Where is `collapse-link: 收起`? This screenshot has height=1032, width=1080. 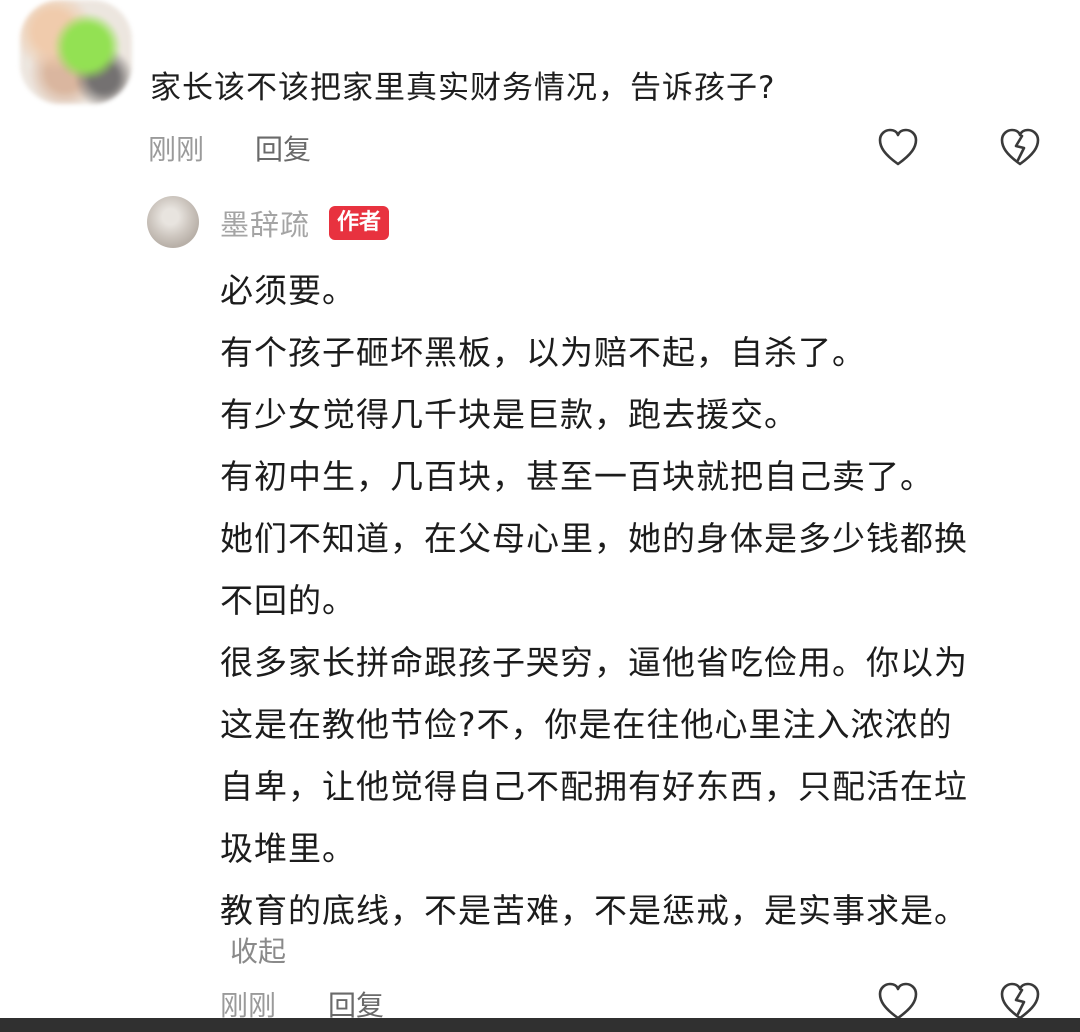 collapse-link: 收起 is located at coordinates (258, 950).